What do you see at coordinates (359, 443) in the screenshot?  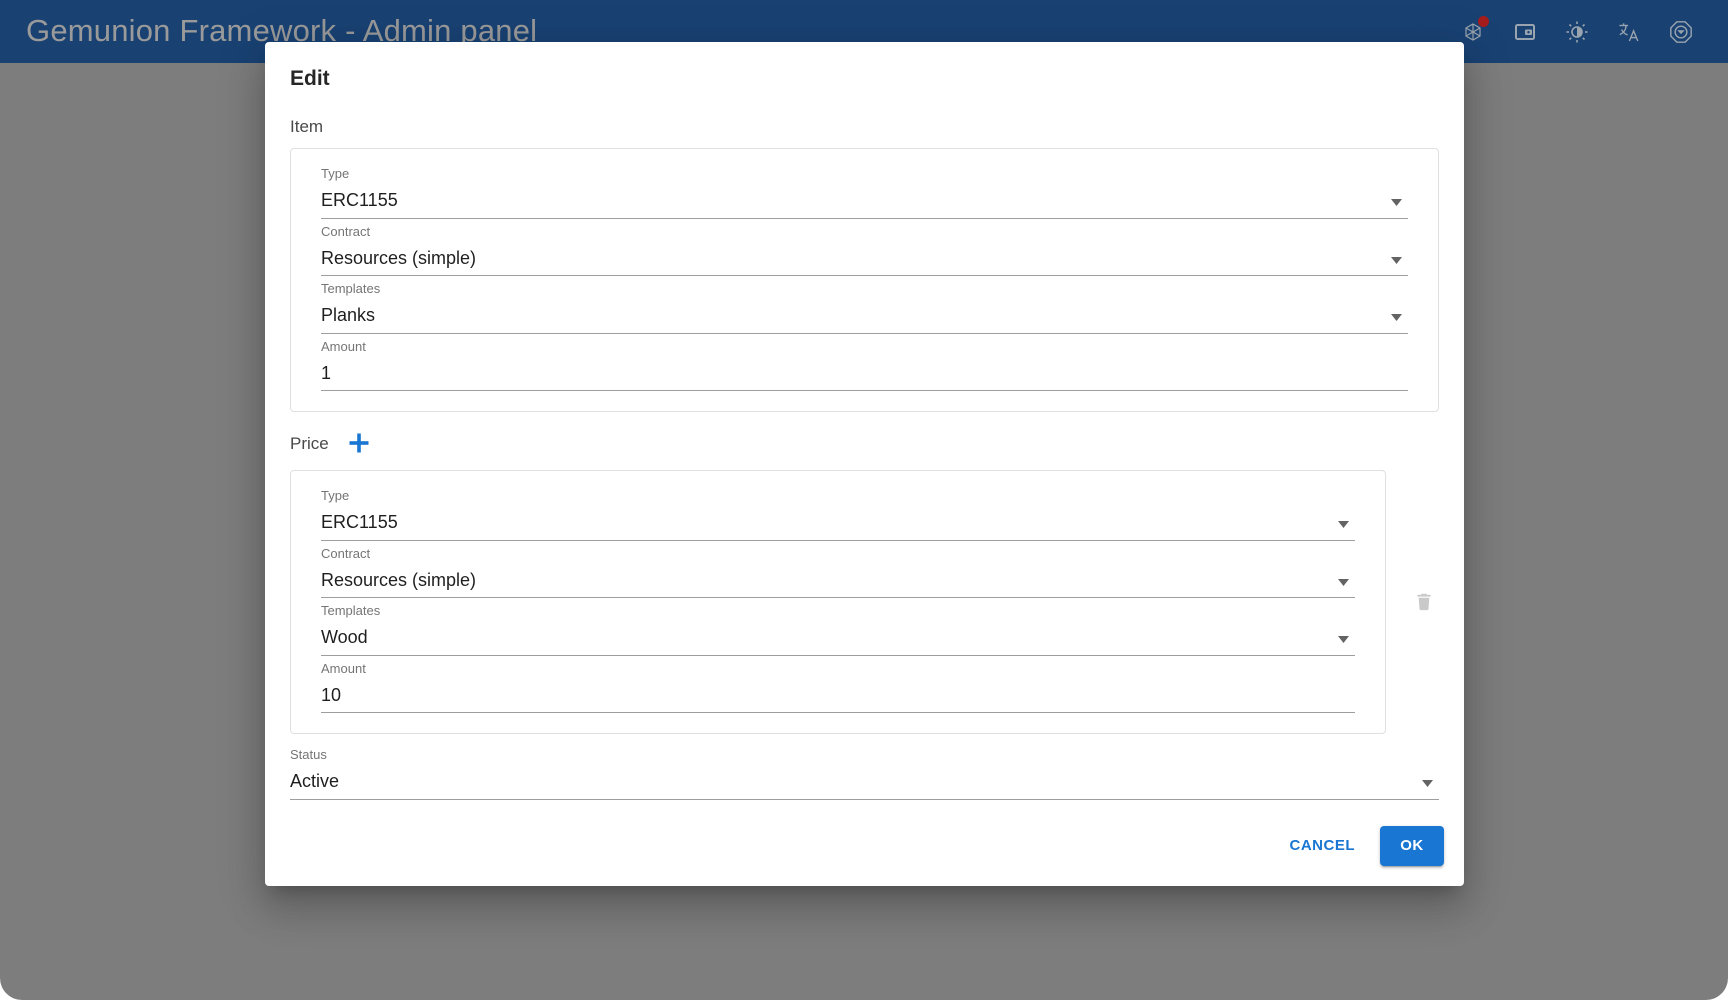 I see `add-price-button` at bounding box center [359, 443].